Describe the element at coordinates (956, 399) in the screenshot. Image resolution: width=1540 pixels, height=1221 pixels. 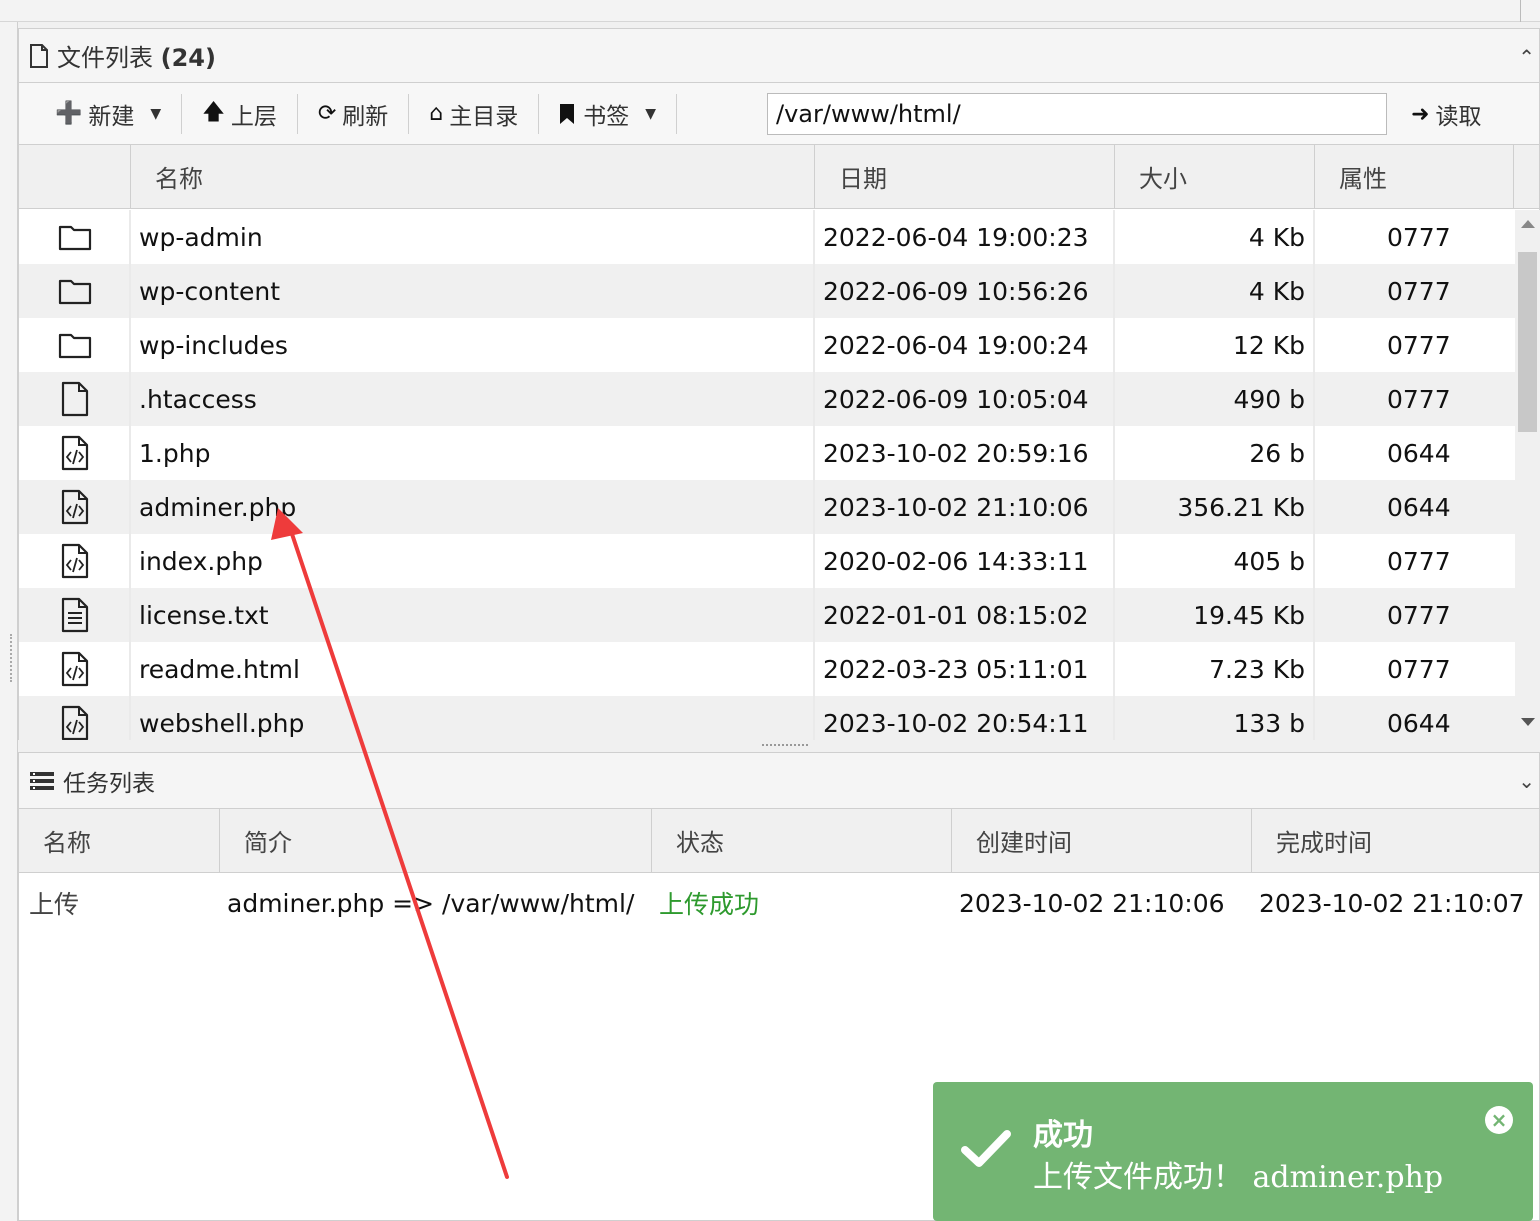
I see `file-date: 2022-06-09 10:05:04` at that location.